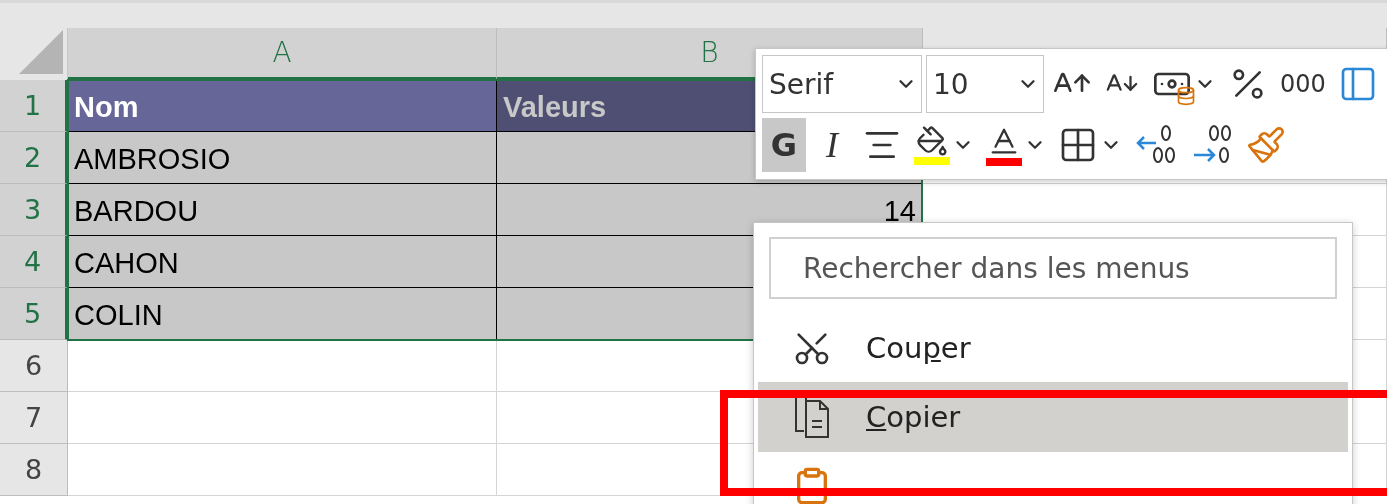  I want to click on row-header: 7, so click(34, 418).